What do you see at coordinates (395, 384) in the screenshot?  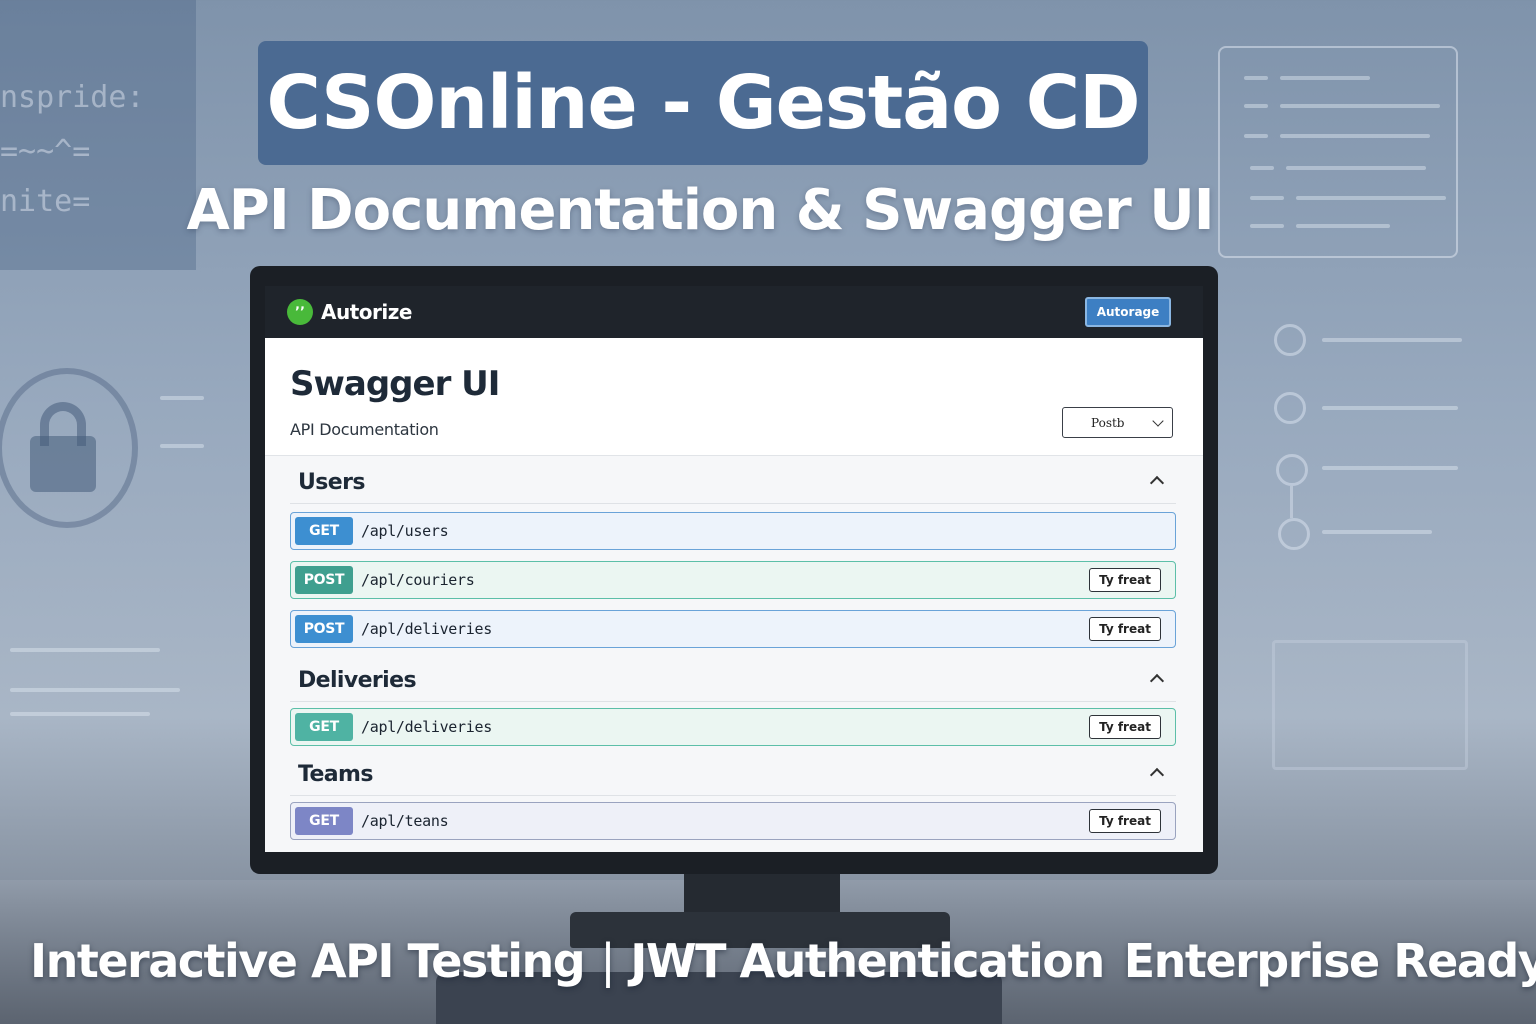 I see `swagger-title: Swagger UI` at bounding box center [395, 384].